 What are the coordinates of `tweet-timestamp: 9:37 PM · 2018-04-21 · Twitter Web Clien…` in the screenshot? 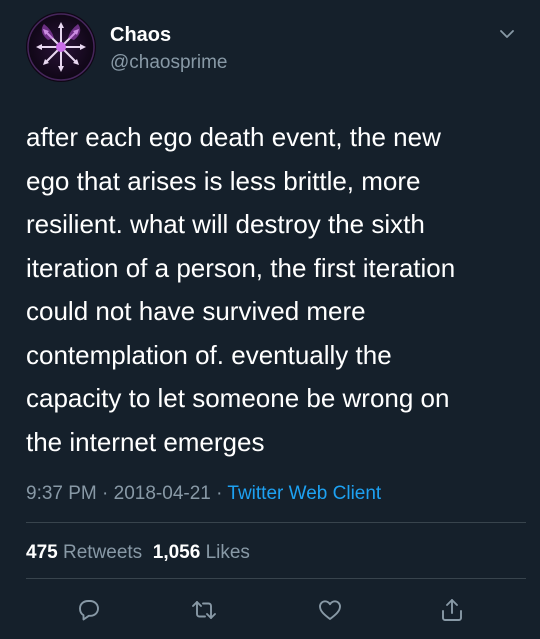 It's located at (203, 494).